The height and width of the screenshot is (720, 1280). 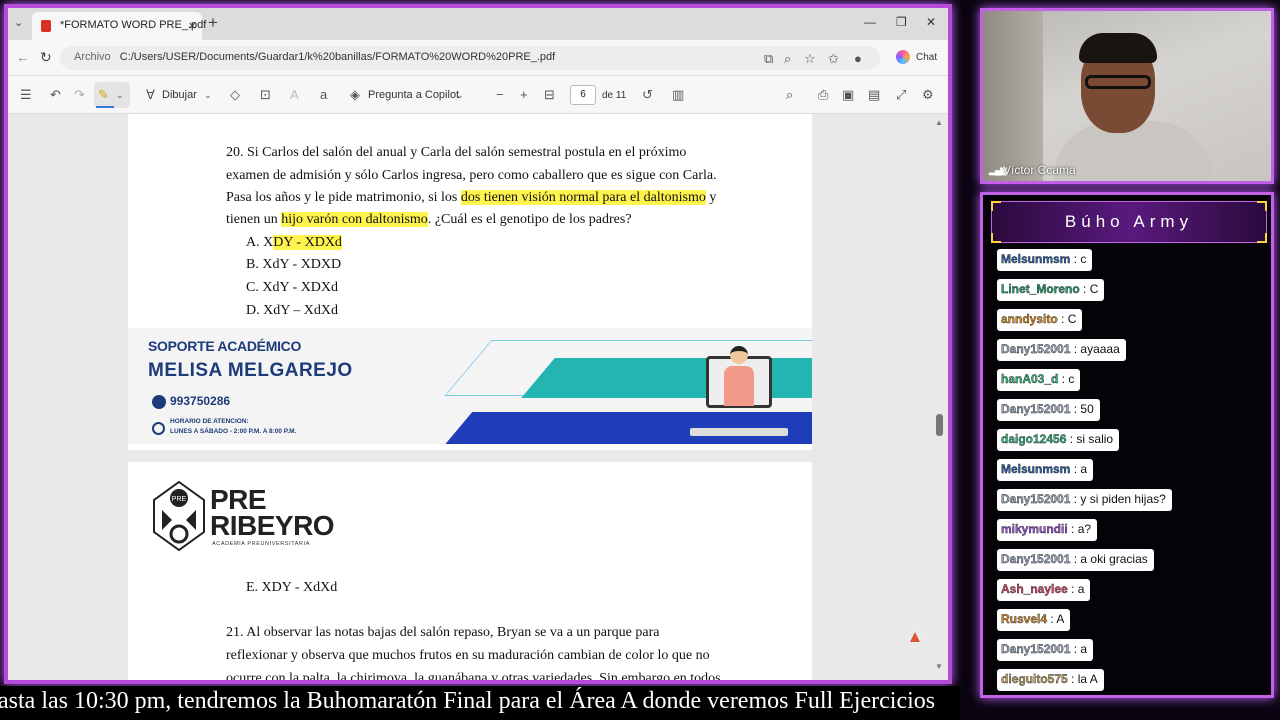 What do you see at coordinates (1040, 320) in the screenshot?
I see `chat-message: anndysito : C` at bounding box center [1040, 320].